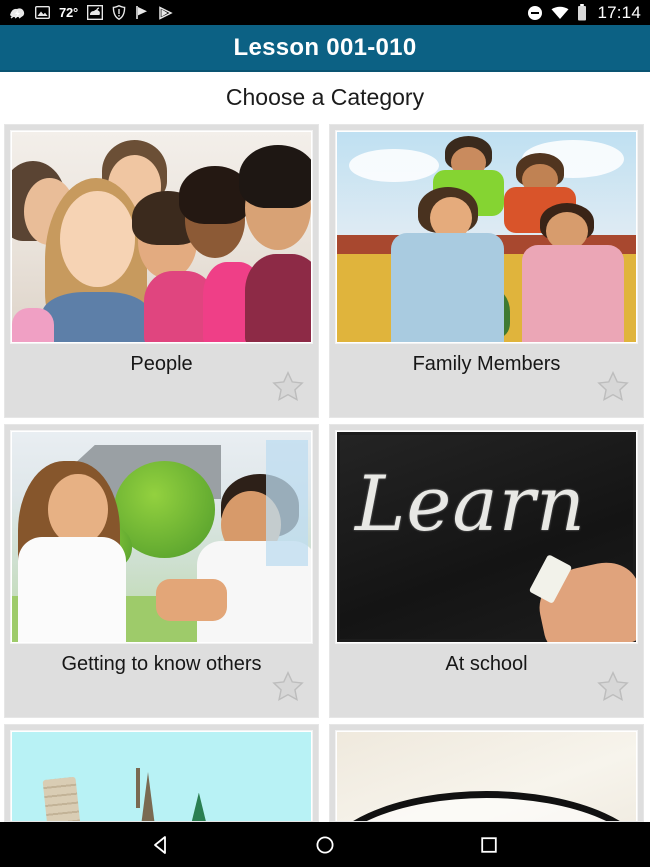  I want to click on warning-icon, so click(119, 12).